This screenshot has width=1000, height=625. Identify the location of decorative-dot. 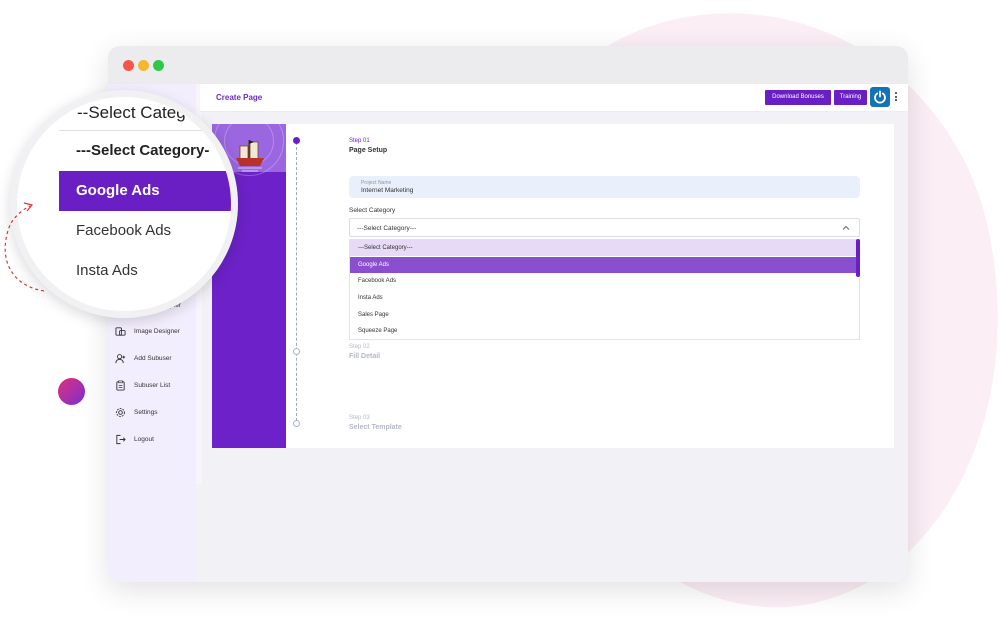
(71, 391).